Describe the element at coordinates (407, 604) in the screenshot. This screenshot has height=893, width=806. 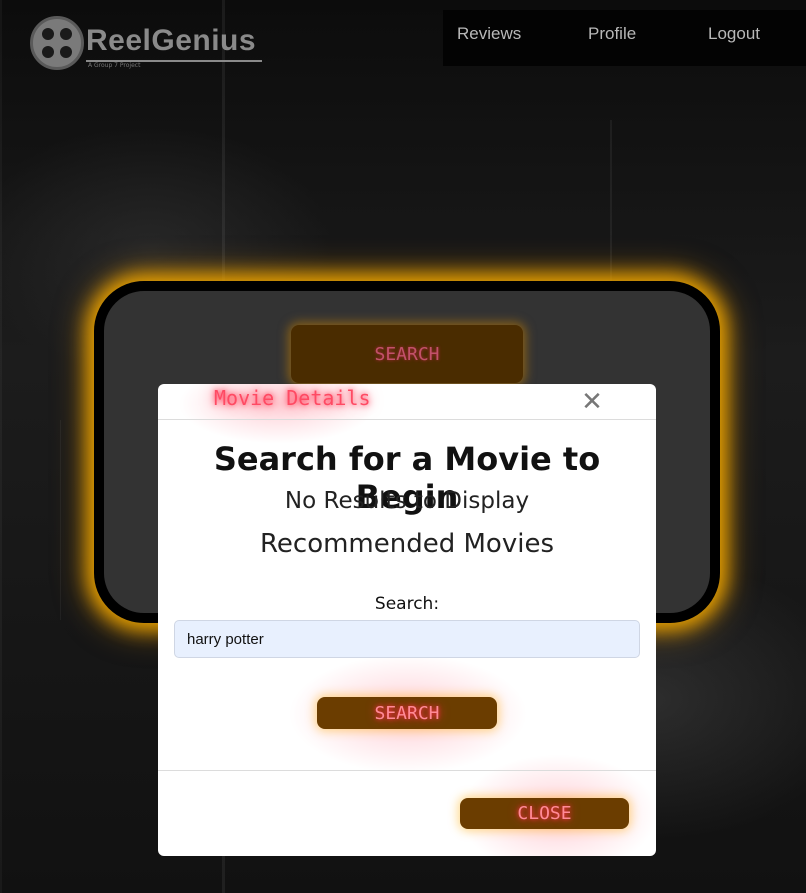
I see `search-label: Search:` at that location.